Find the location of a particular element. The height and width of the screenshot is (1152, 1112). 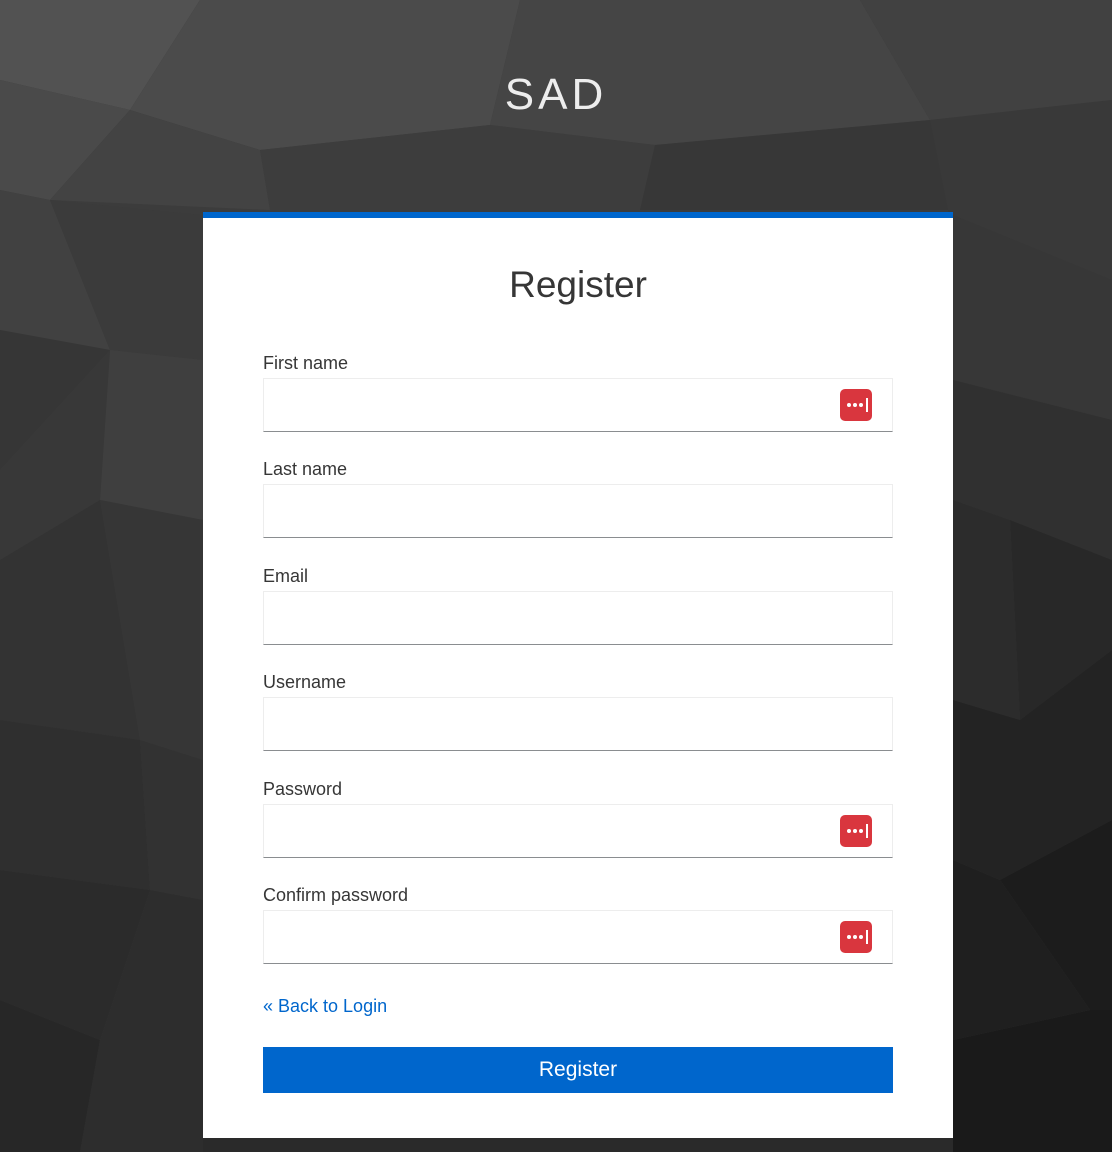

email-label: Email is located at coordinates (286, 576).